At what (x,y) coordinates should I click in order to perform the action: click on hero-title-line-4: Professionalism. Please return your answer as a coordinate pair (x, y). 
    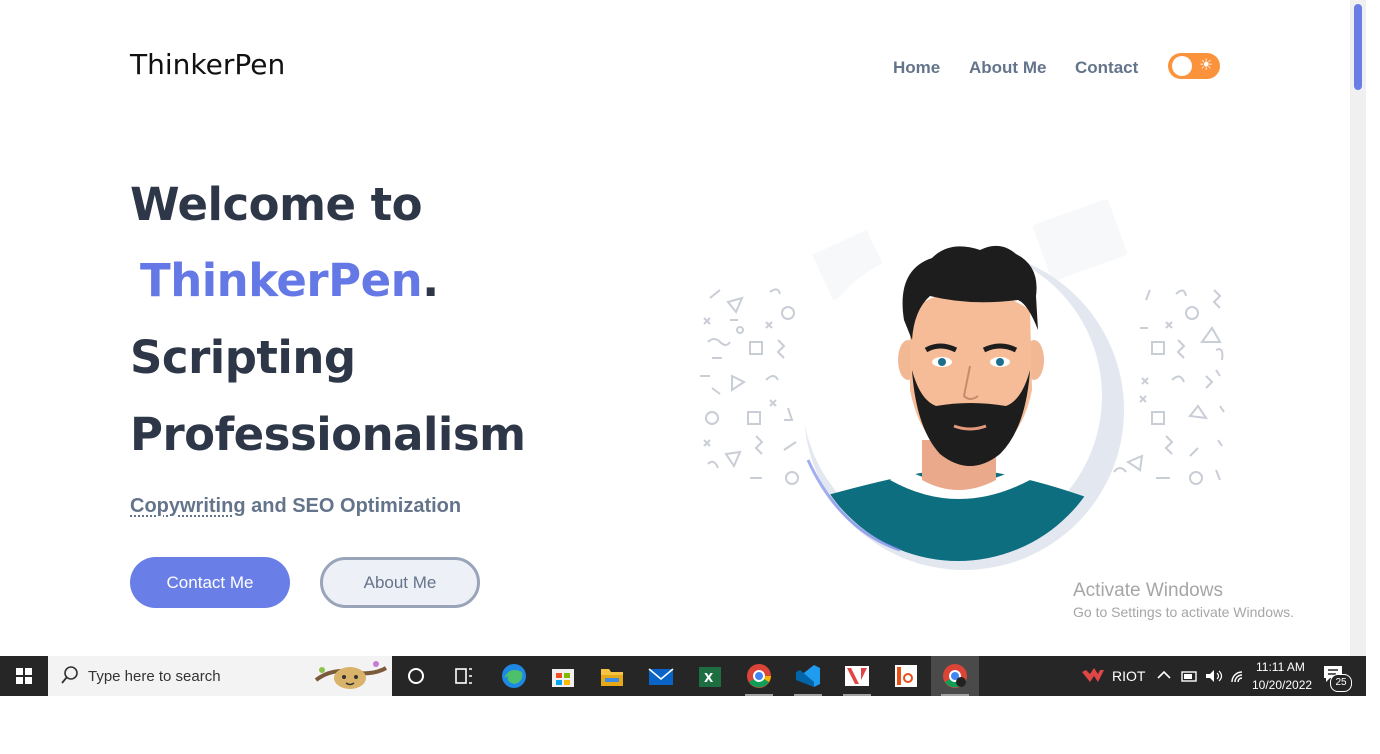
    Looking at the image, I should click on (328, 434).